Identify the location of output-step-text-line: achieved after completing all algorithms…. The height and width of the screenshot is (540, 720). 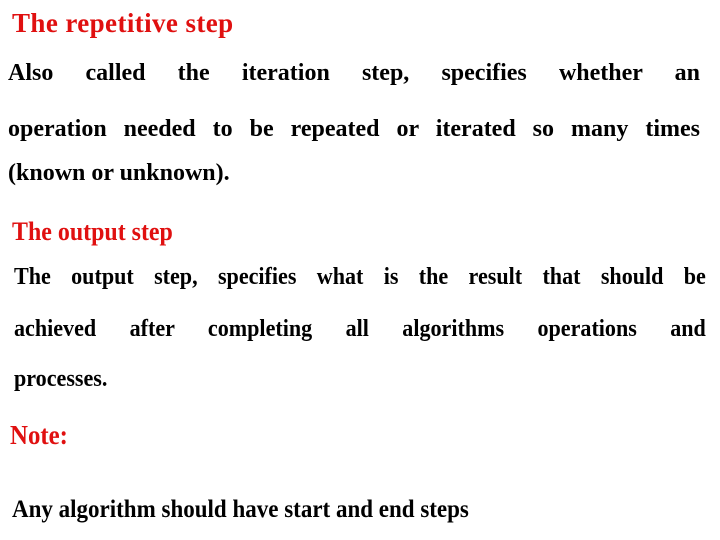
(360, 329).